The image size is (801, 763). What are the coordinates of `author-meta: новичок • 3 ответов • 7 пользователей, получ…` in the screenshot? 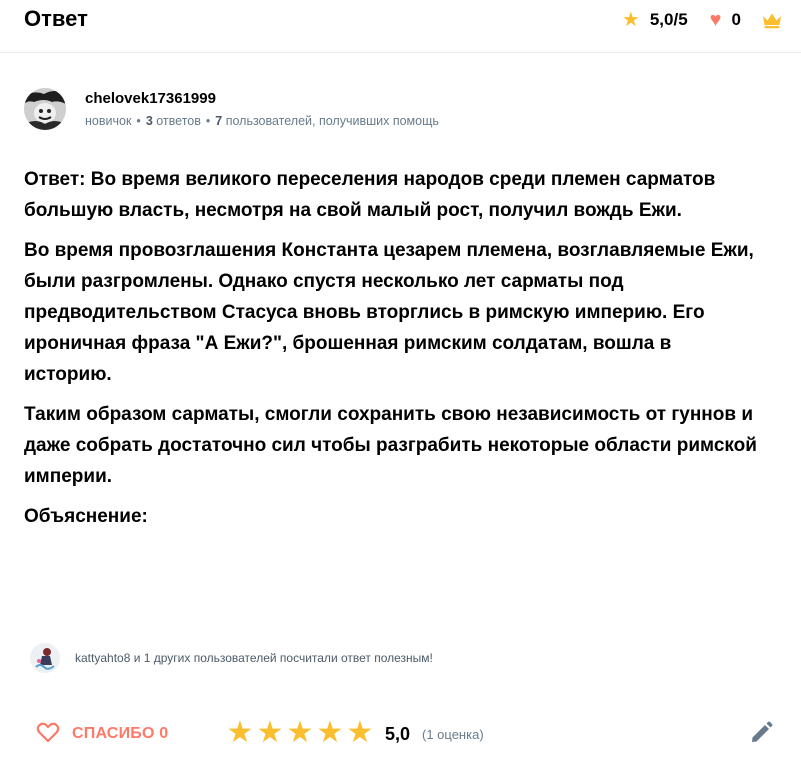 It's located at (262, 121).